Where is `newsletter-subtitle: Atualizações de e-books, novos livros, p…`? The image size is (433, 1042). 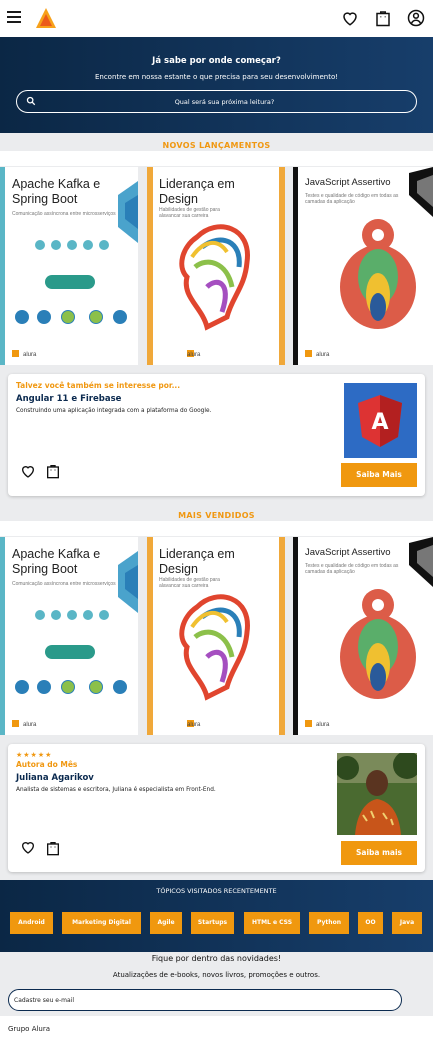 newsletter-subtitle: Atualizações de e-books, novos livros, p… is located at coordinates (216, 975).